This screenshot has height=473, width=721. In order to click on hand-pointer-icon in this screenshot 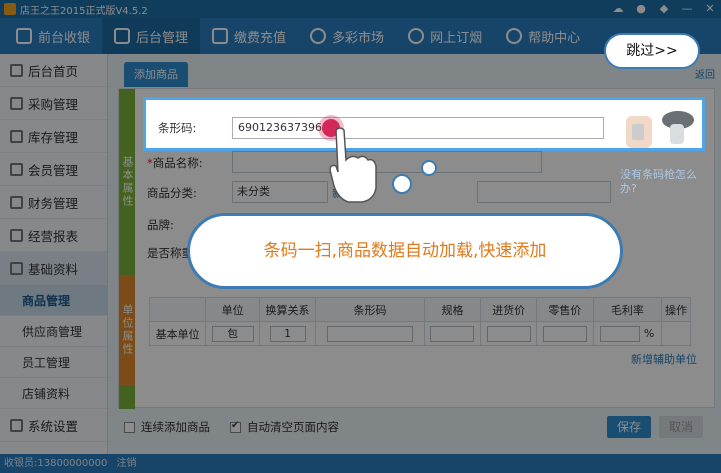, I will do `click(353, 165)`.